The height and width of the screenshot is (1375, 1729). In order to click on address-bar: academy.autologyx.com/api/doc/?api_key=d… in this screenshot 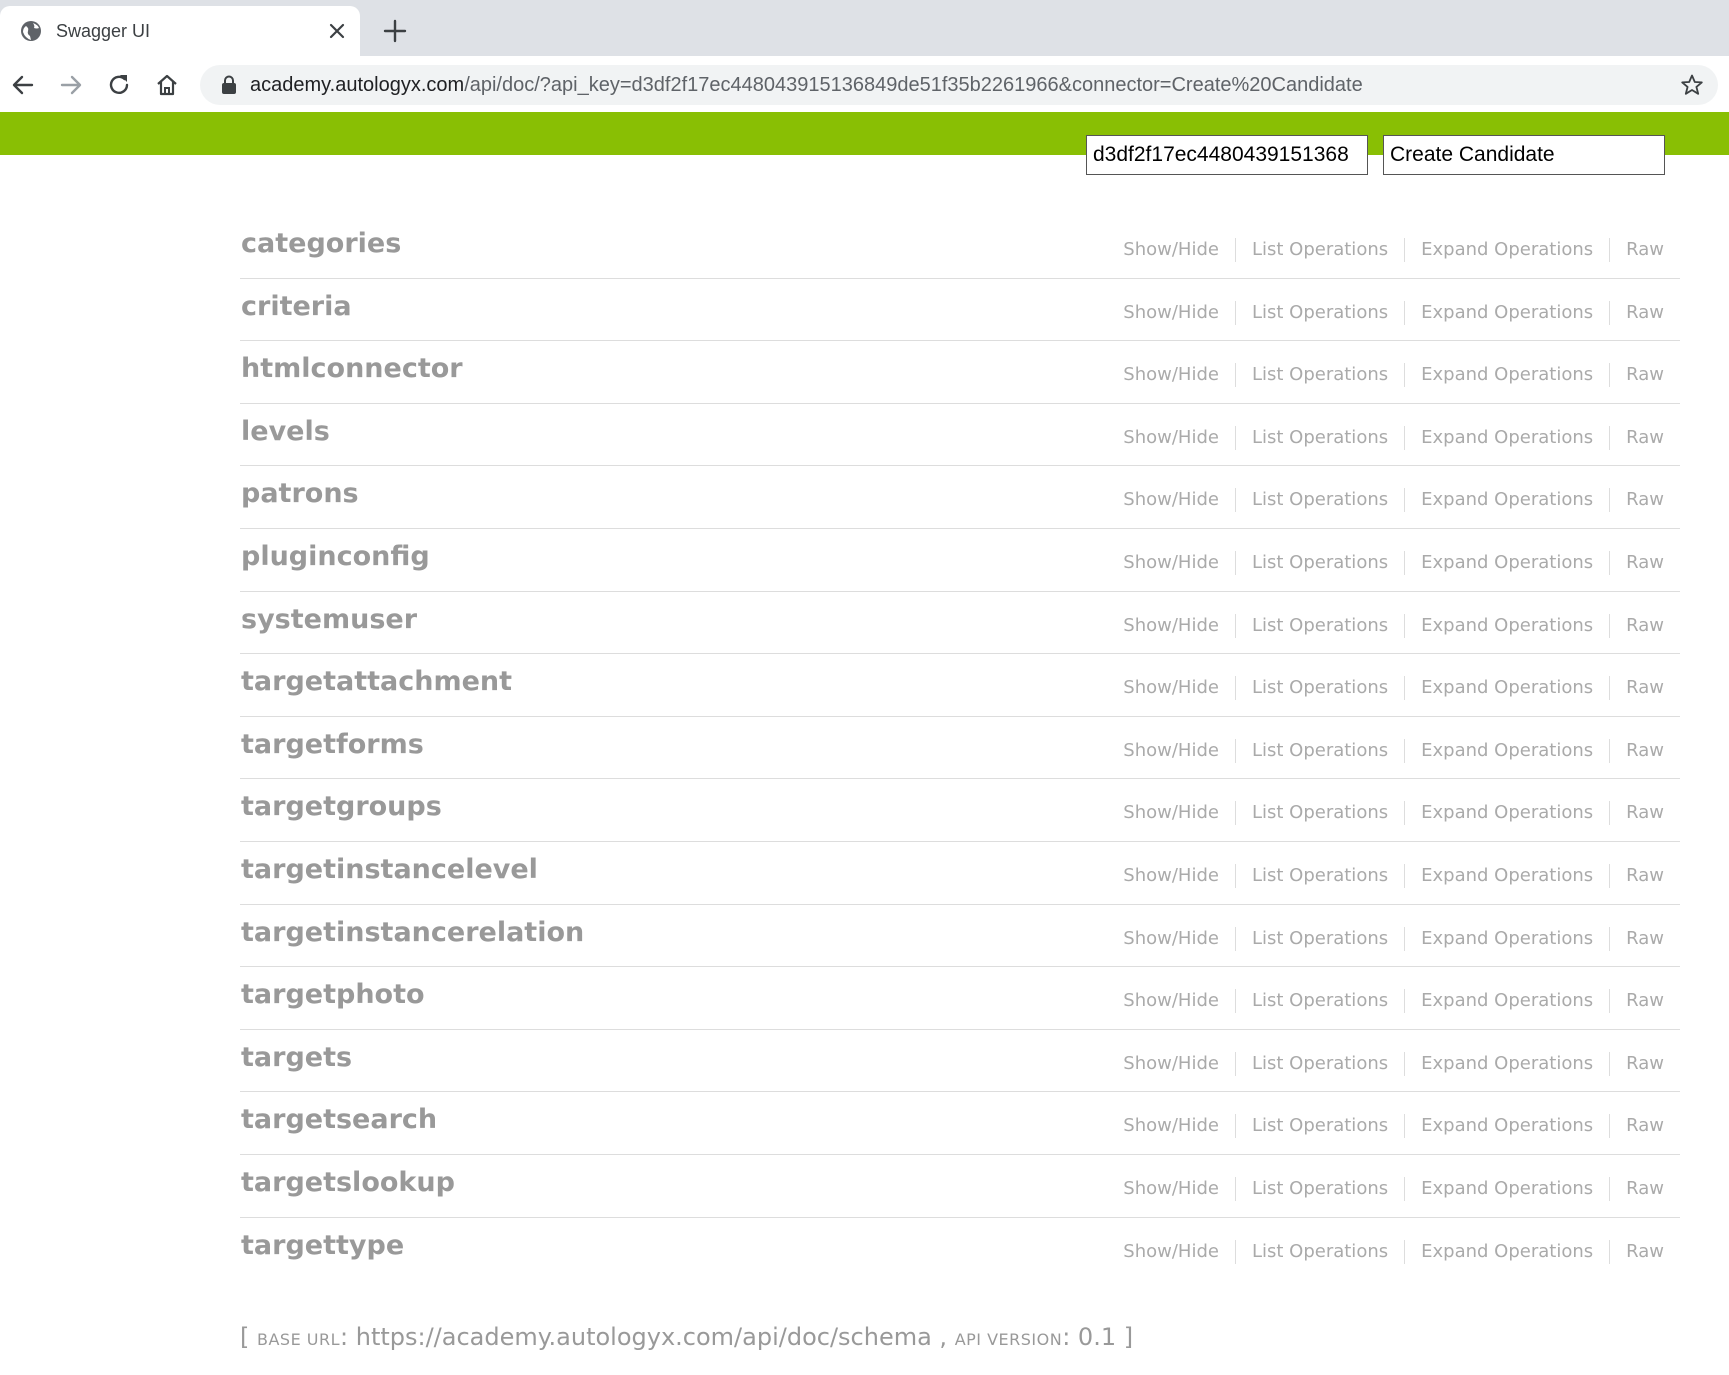, I will do `click(959, 85)`.